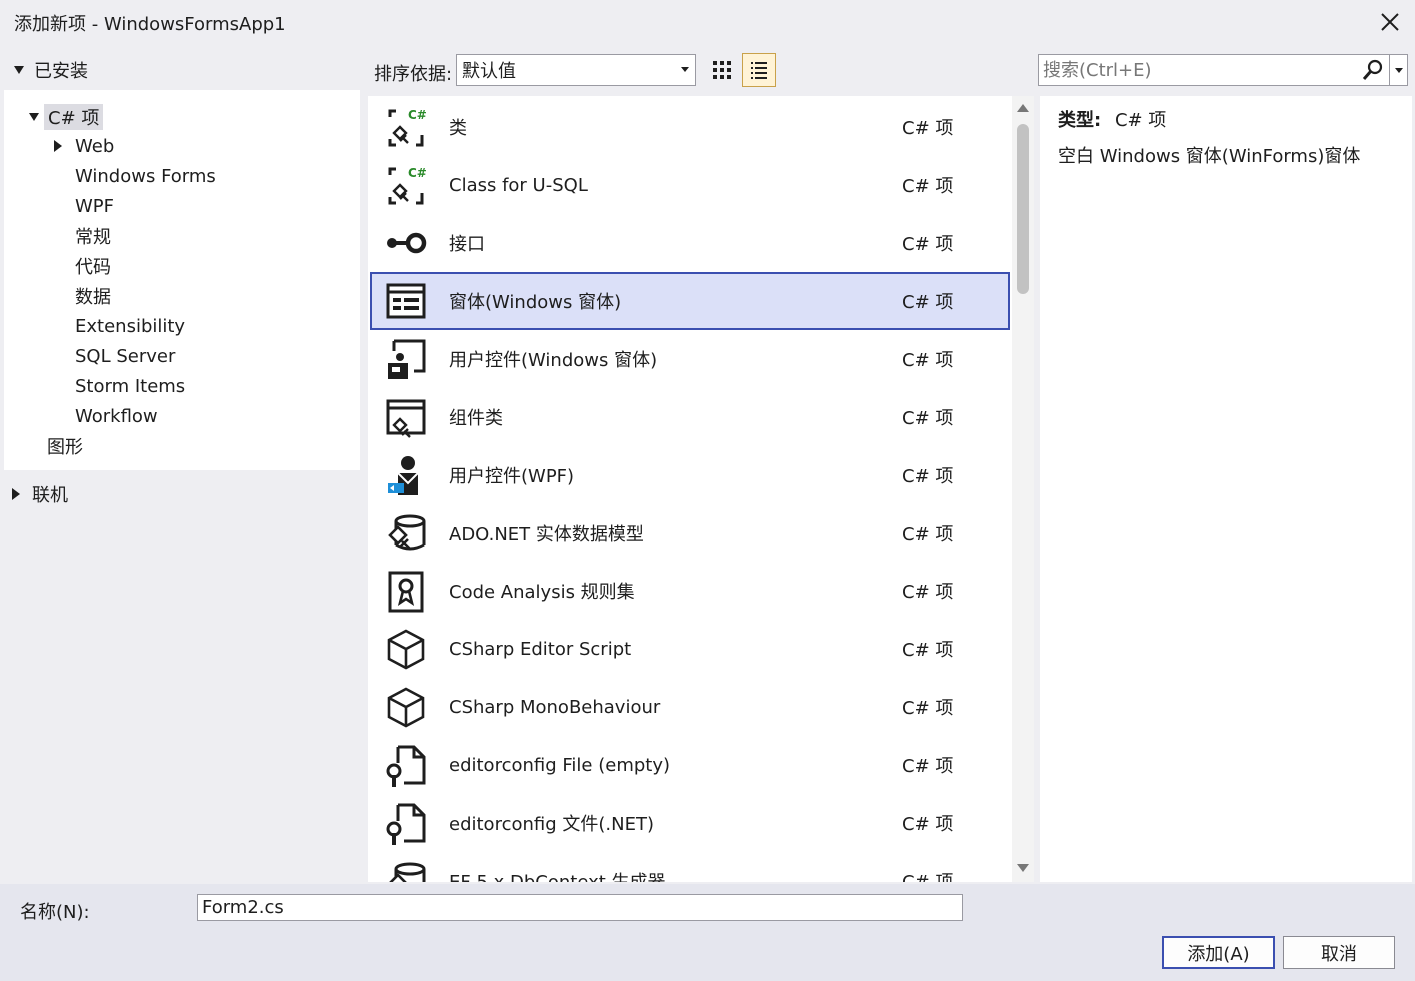 The image size is (1415, 981). I want to click on list-item-editorconfig-empty: editorconfig File (empty) C# 项, so click(690, 765).